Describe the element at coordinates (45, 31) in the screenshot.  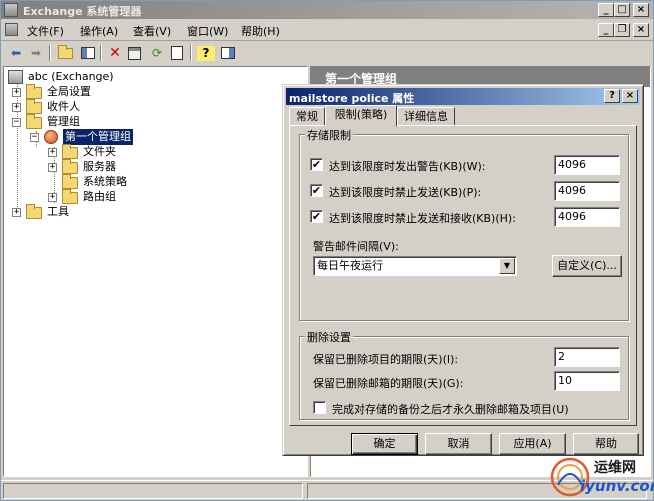
I see `menu-file: 文件(F)` at that location.